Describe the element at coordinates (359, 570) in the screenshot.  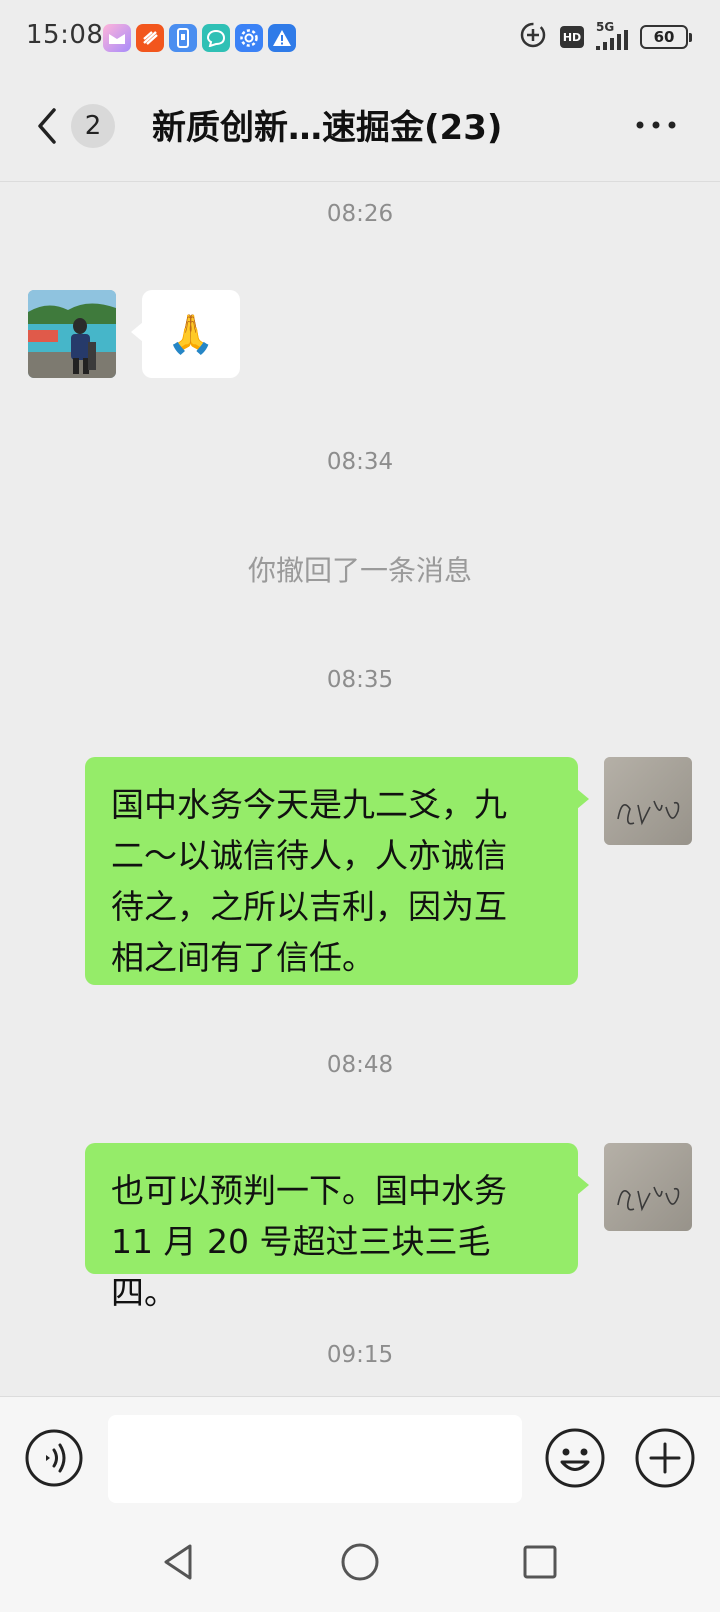
I see `recall-notice: 你撤回了一条消息` at that location.